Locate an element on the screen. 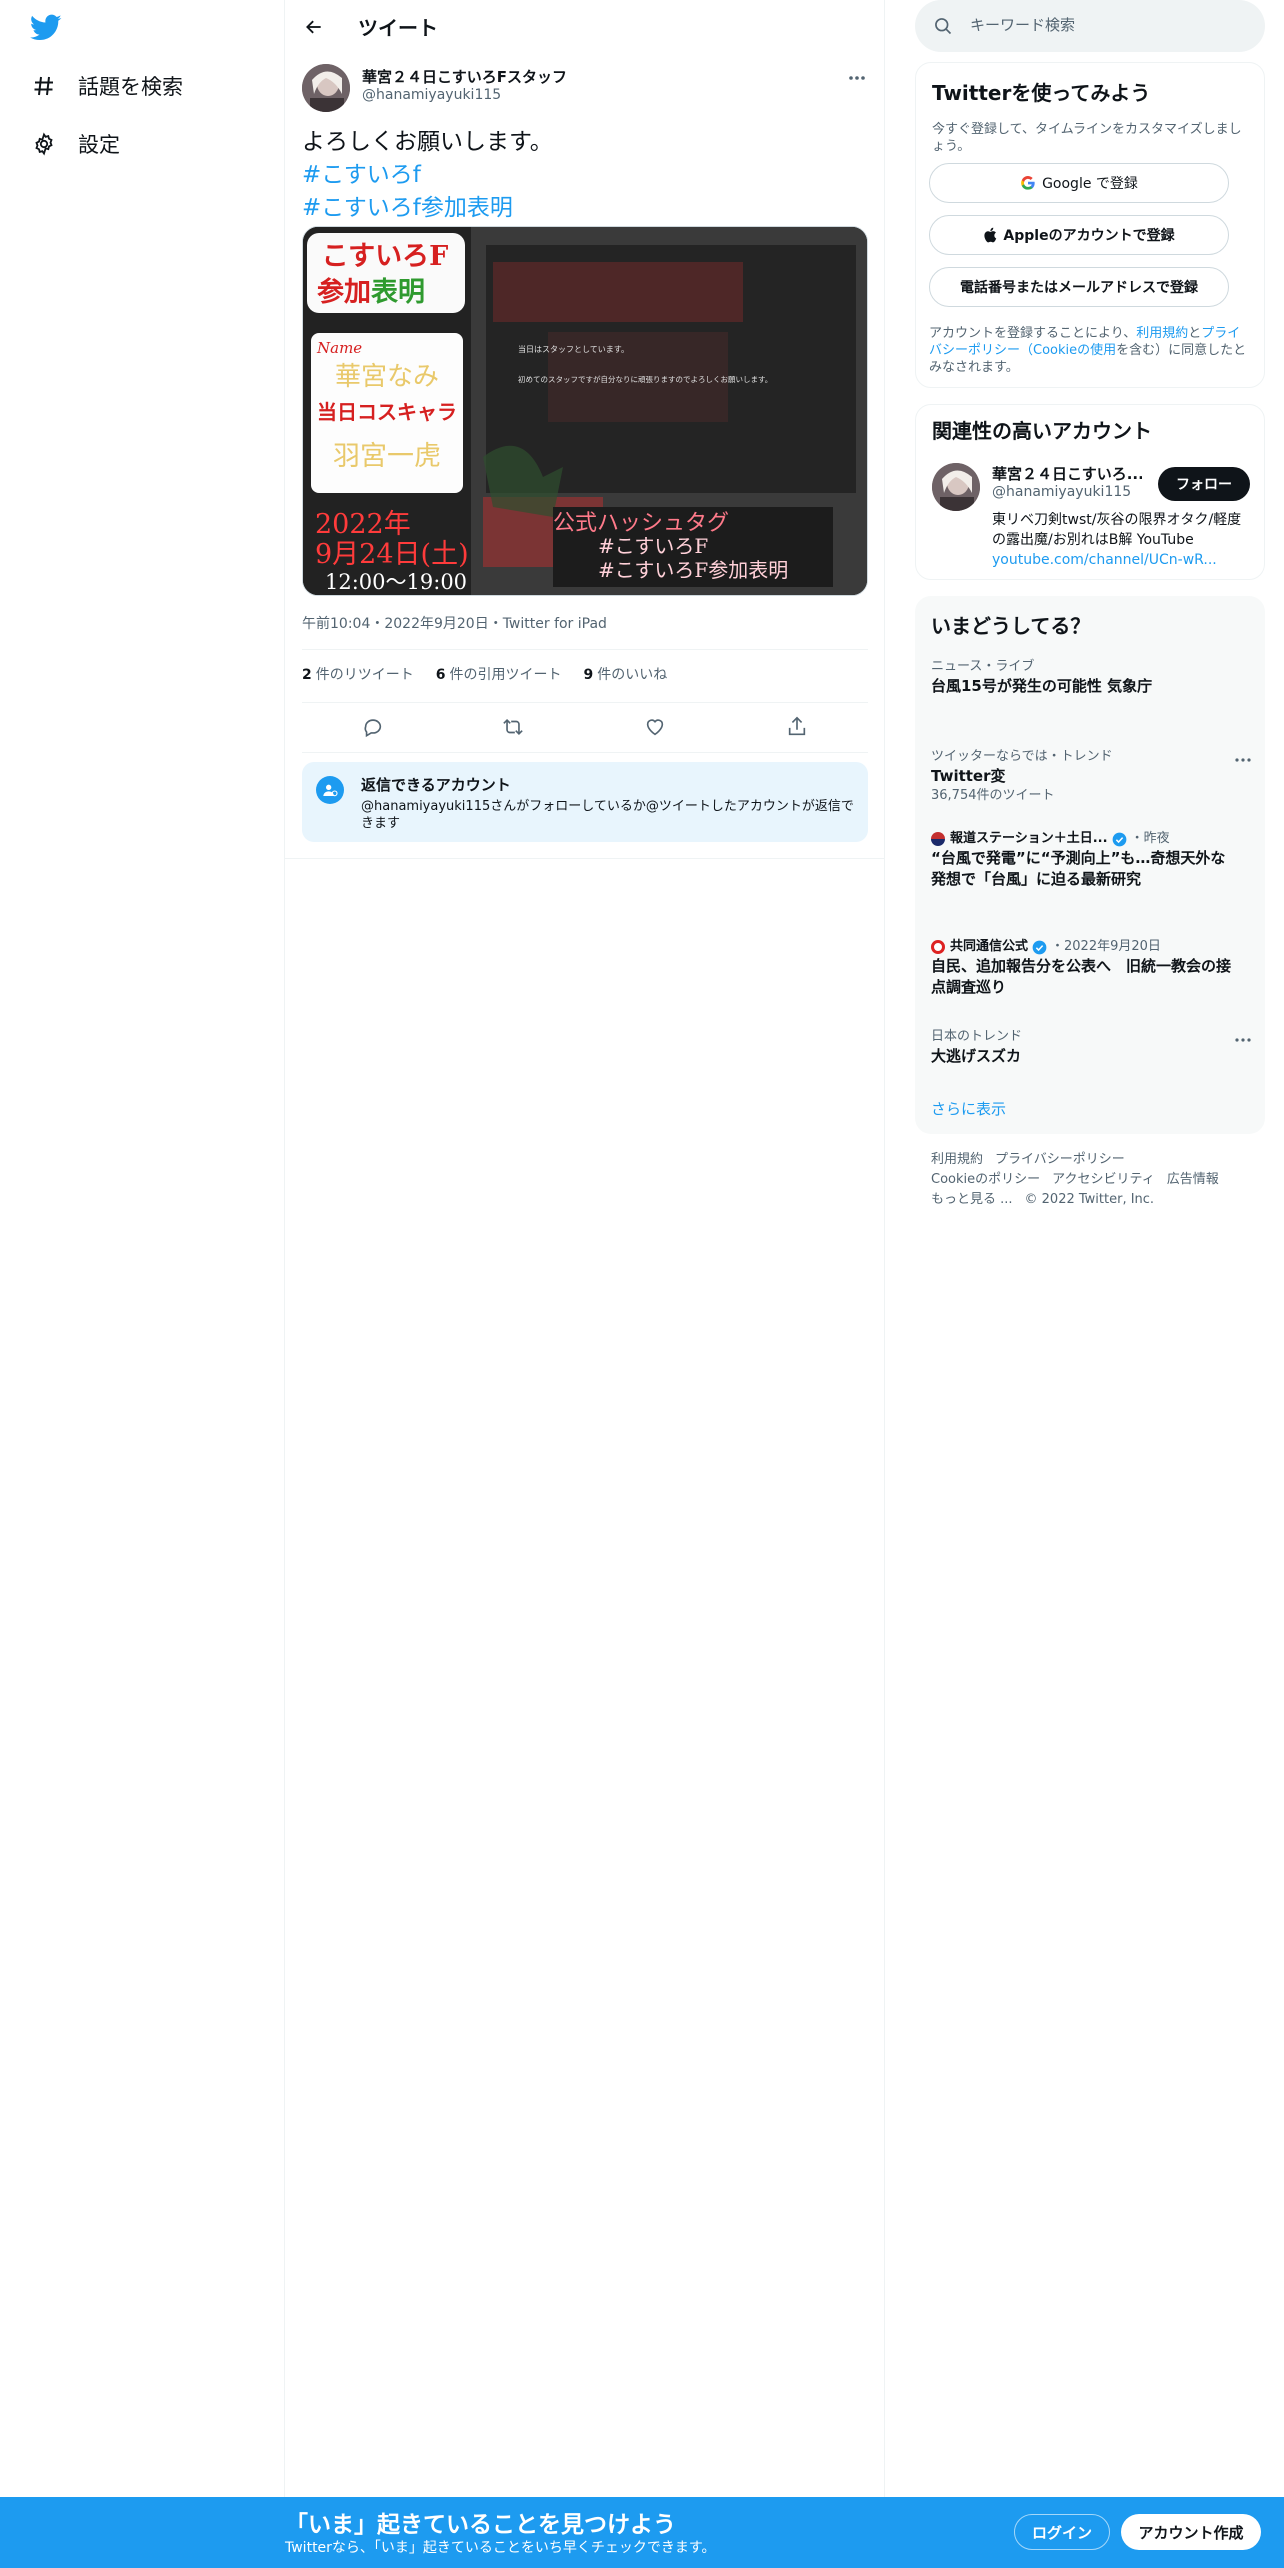 The width and height of the screenshot is (1284, 2568). retweets-label: 件のリツイート is located at coordinates (364, 675).